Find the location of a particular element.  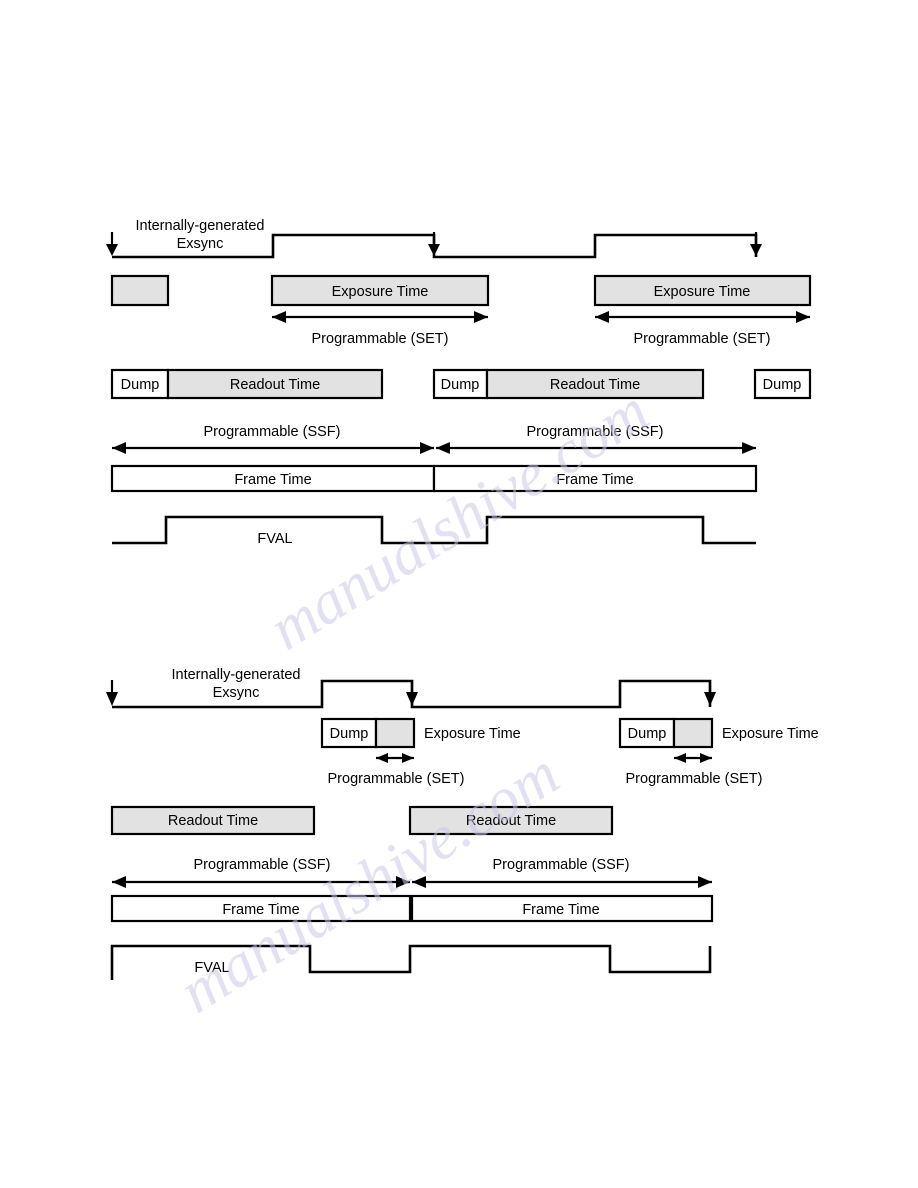

exsync-waveform is located at coordinates (411, 694).